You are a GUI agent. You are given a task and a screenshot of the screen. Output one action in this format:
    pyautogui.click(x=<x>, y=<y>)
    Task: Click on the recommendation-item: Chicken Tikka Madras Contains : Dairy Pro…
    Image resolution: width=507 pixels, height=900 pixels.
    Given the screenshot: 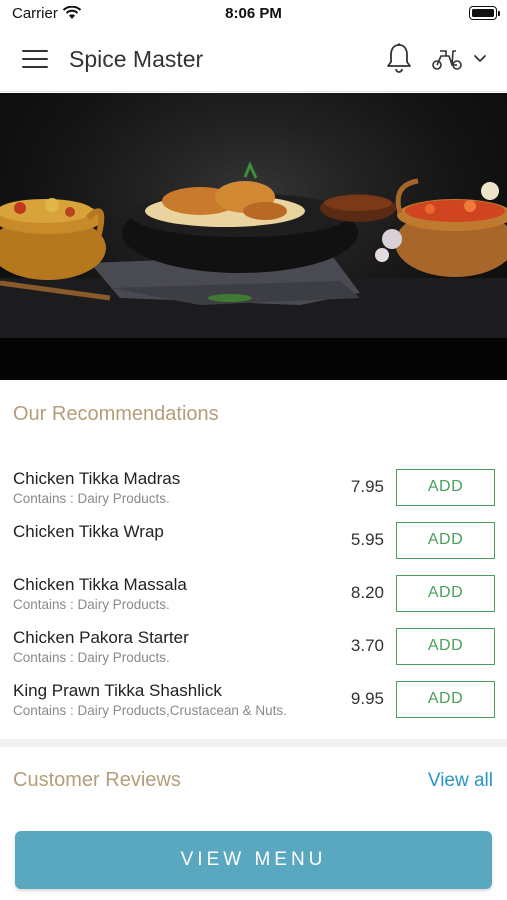 What is the action you would take?
    pyautogui.click(x=253, y=489)
    